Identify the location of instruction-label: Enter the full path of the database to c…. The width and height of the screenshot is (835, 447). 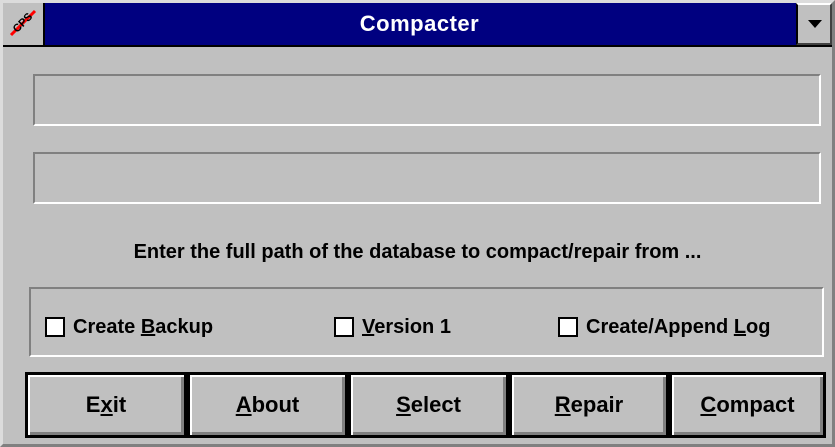
(417, 252).